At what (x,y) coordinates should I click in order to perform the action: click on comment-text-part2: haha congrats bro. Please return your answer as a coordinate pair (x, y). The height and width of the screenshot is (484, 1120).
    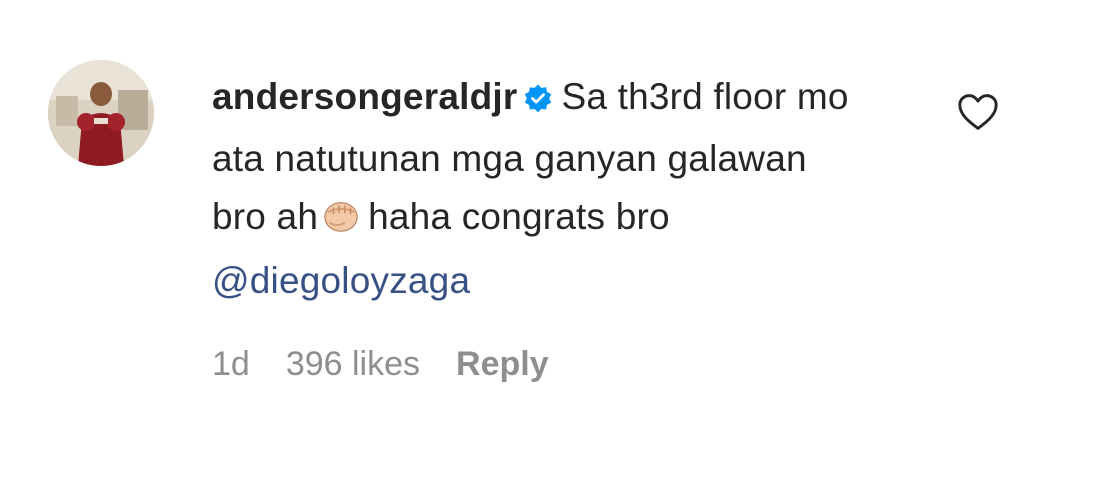
    Looking at the image, I should click on (519, 216).